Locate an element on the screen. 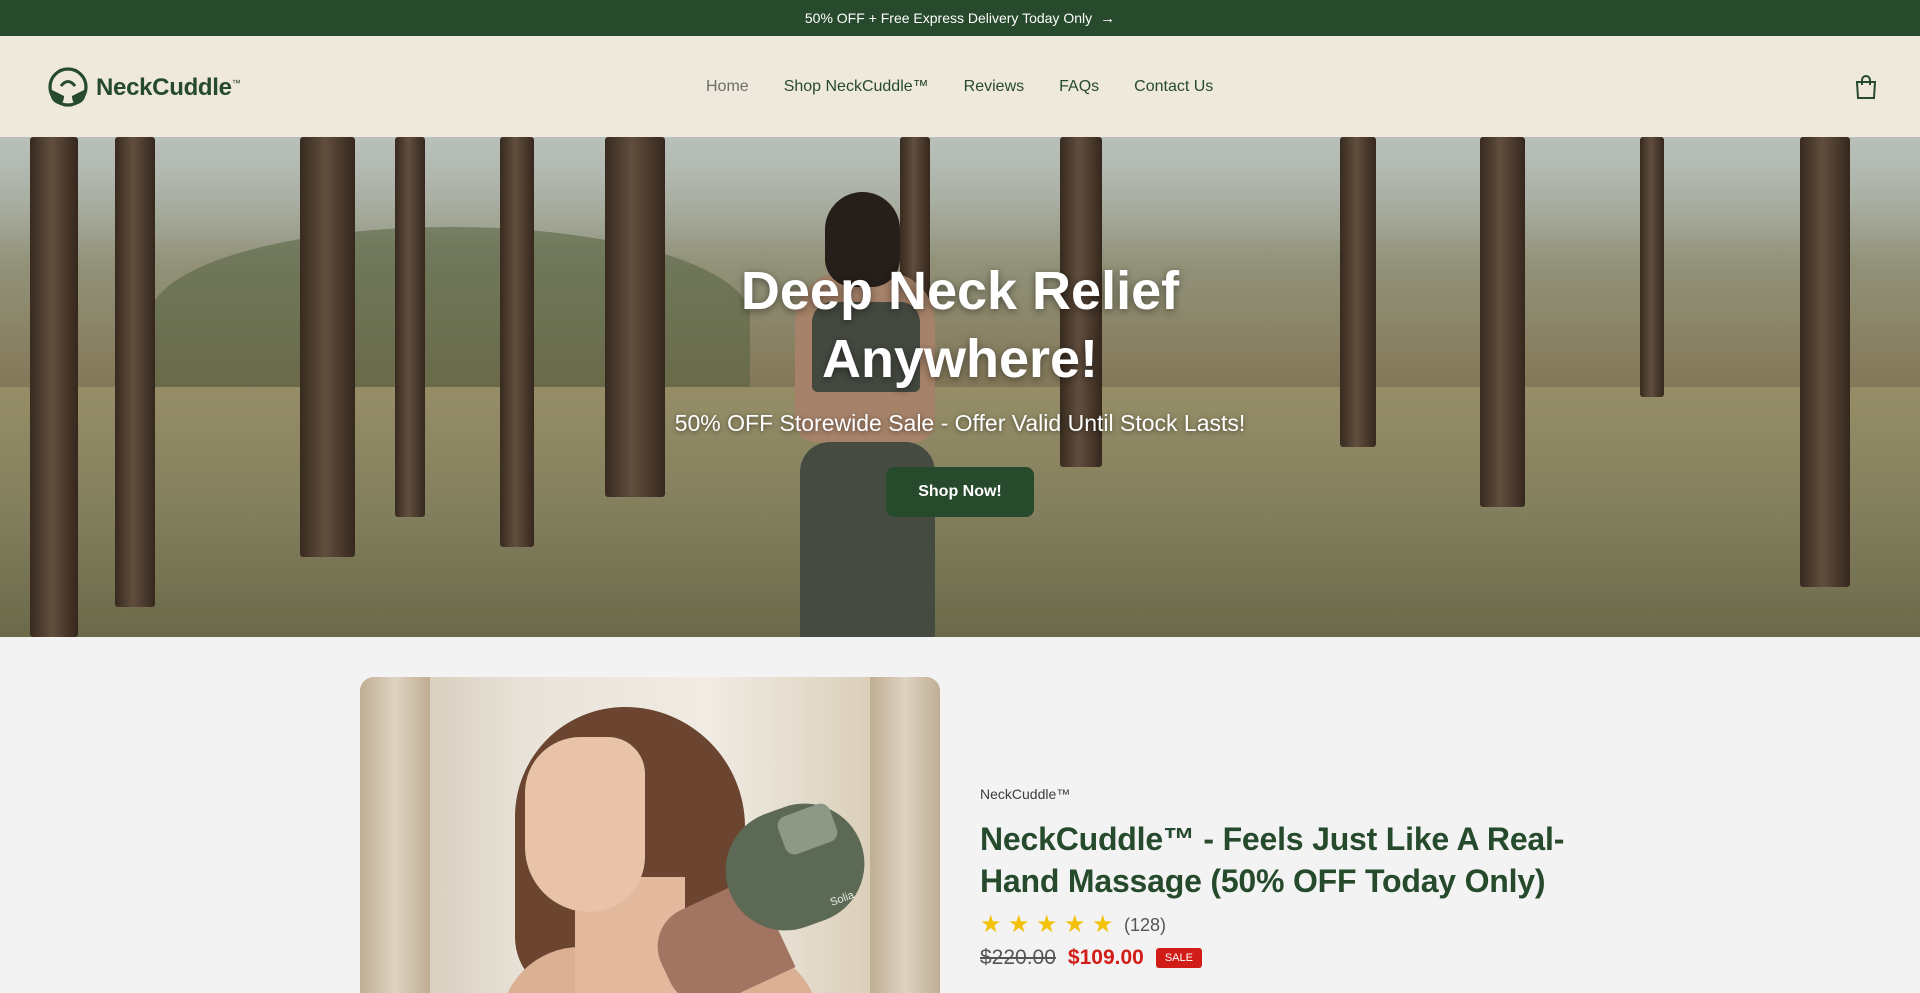 Image resolution: width=1920 pixels, height=993 pixels. shopping-bag-icon is located at coordinates (1866, 87).